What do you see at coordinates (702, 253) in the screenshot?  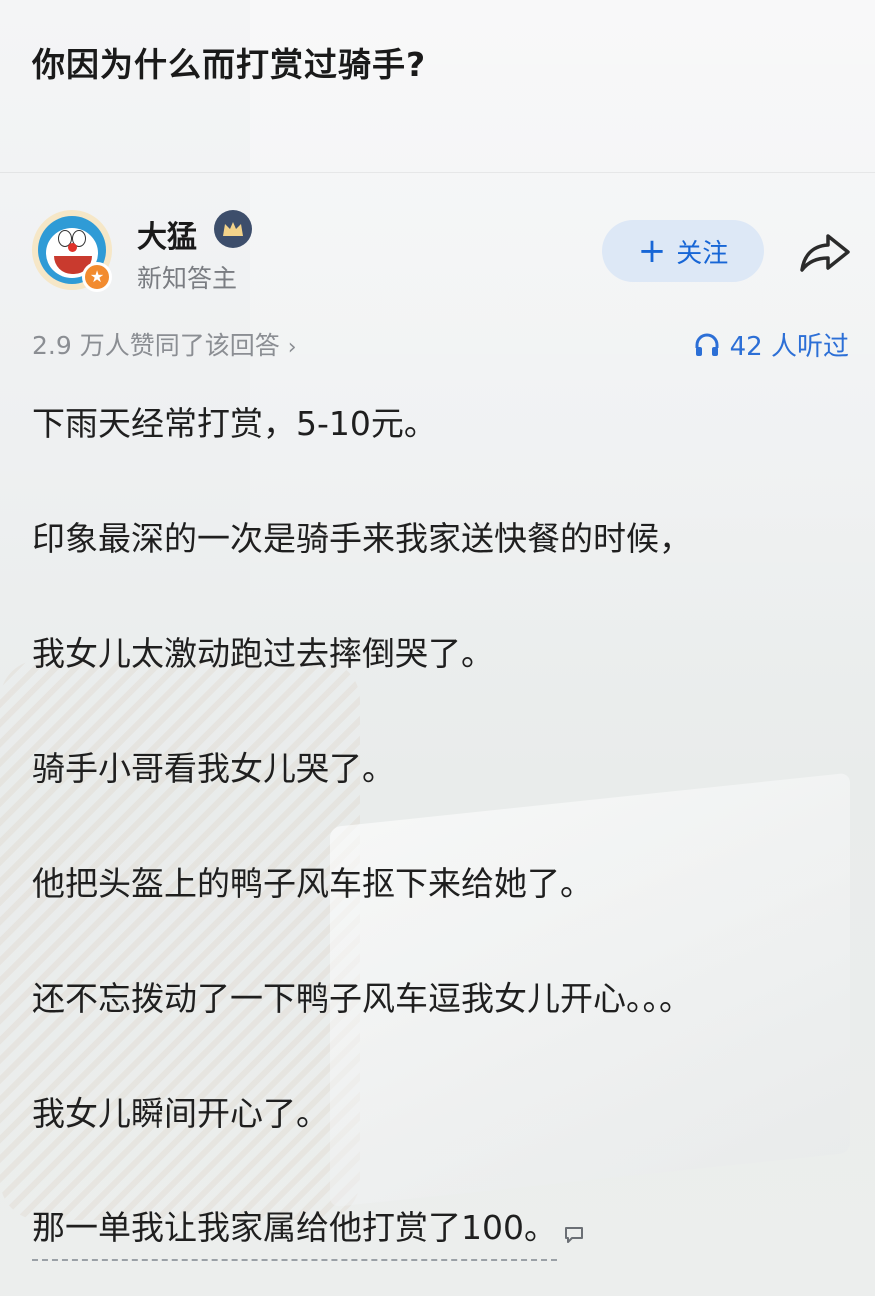 I see `follow-label: 关注` at bounding box center [702, 253].